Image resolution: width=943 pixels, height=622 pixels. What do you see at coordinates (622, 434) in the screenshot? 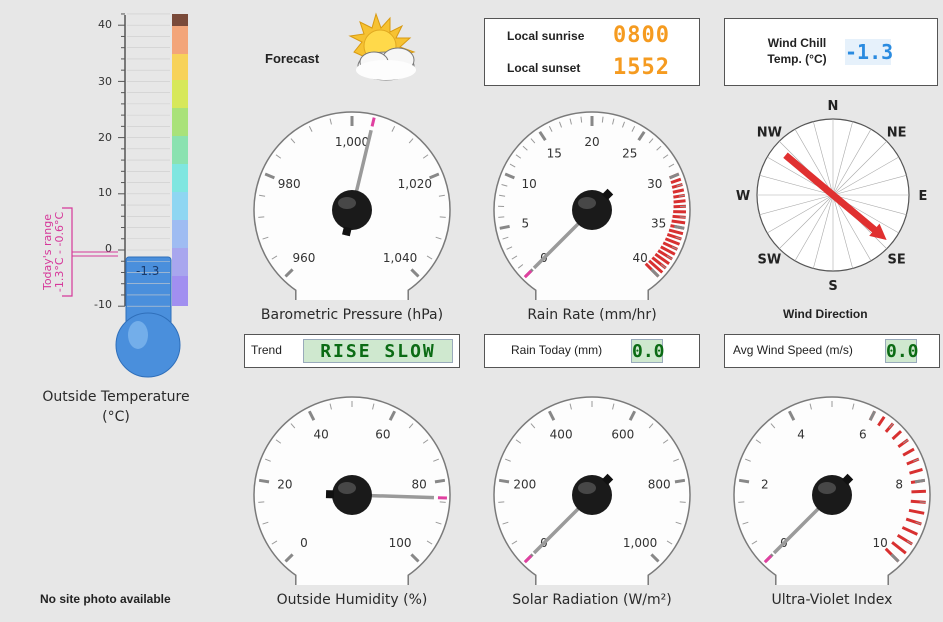
I see `tick-label: 600` at bounding box center [622, 434].